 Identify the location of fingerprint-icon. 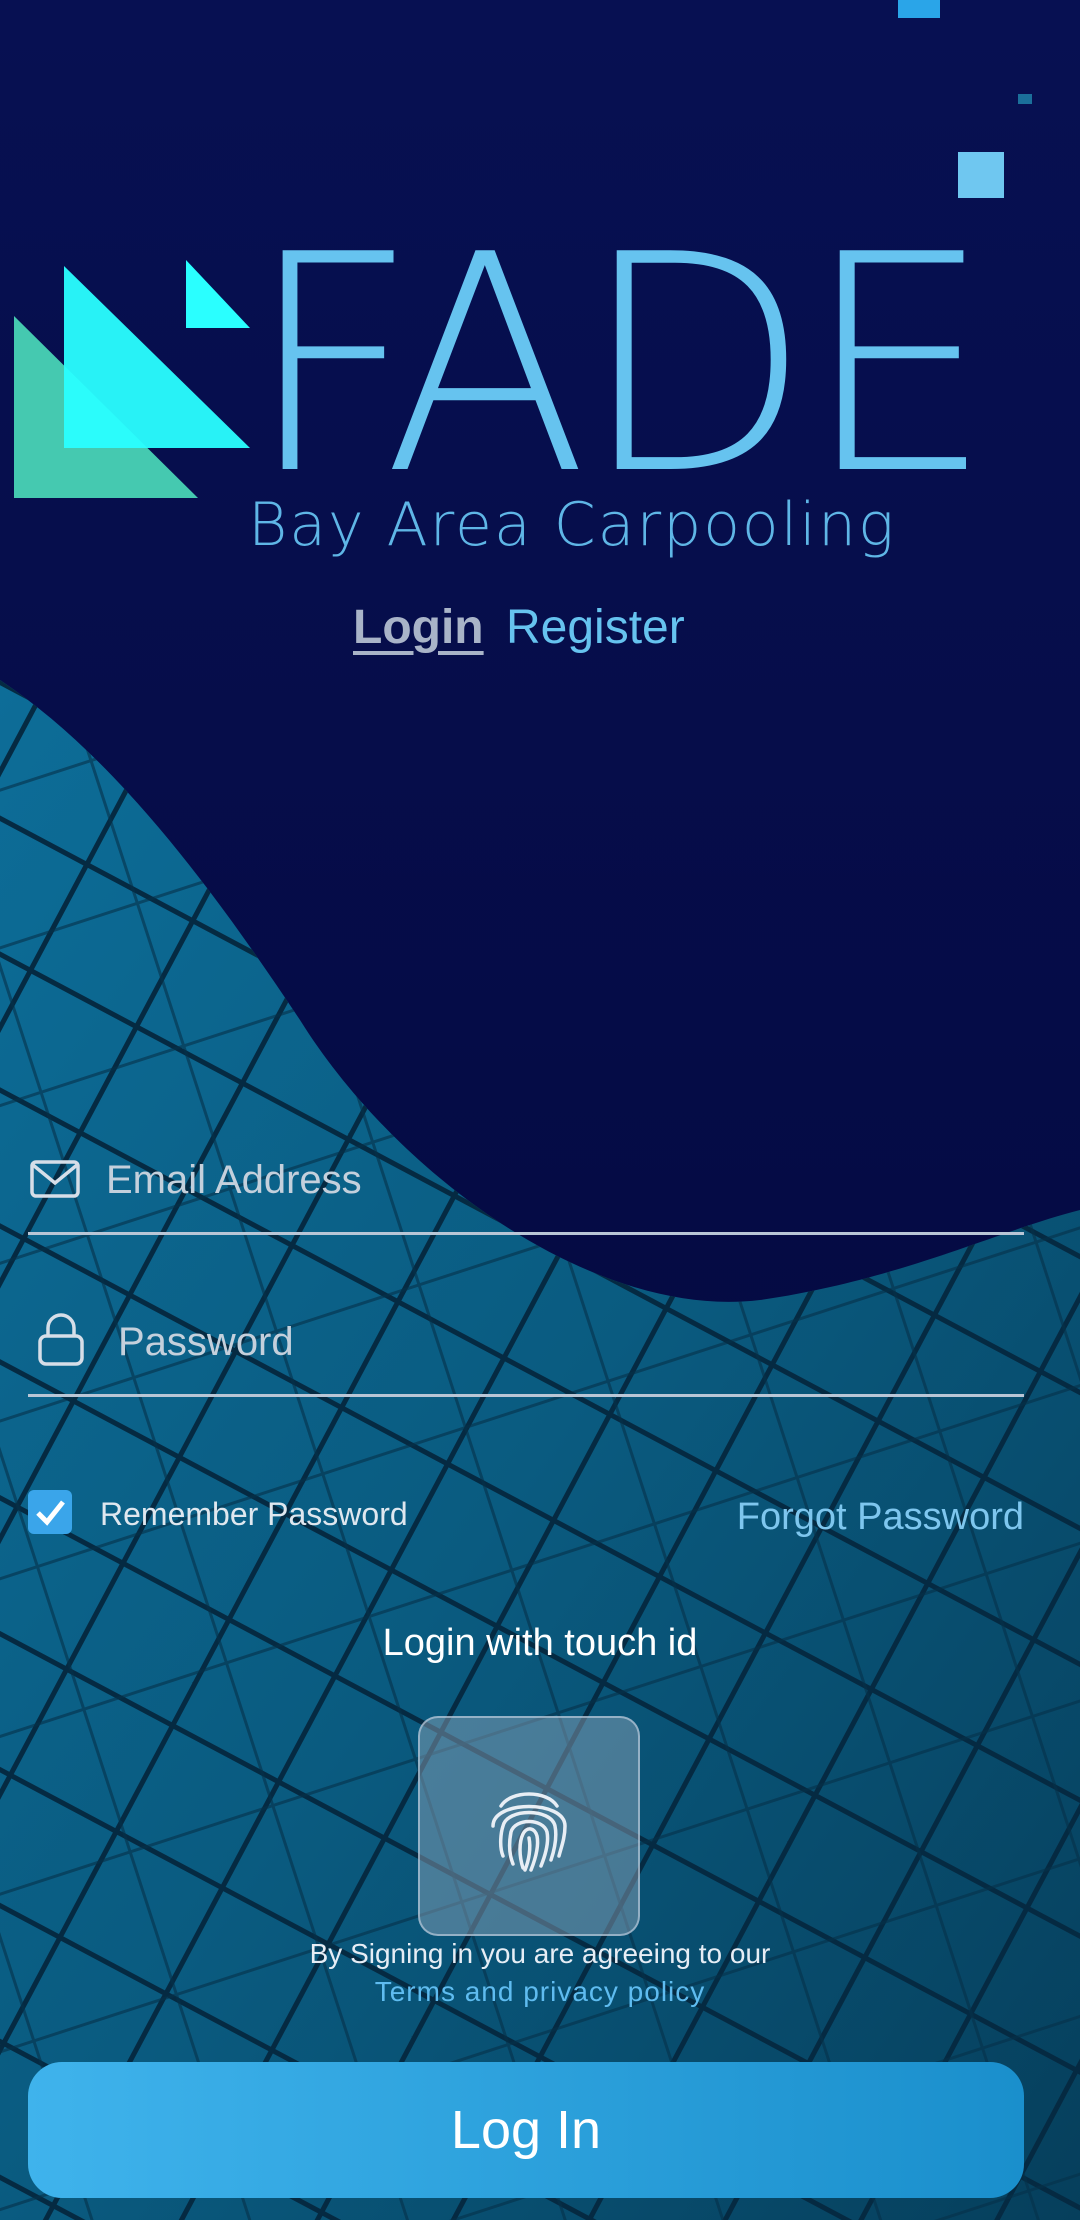
(529, 1832).